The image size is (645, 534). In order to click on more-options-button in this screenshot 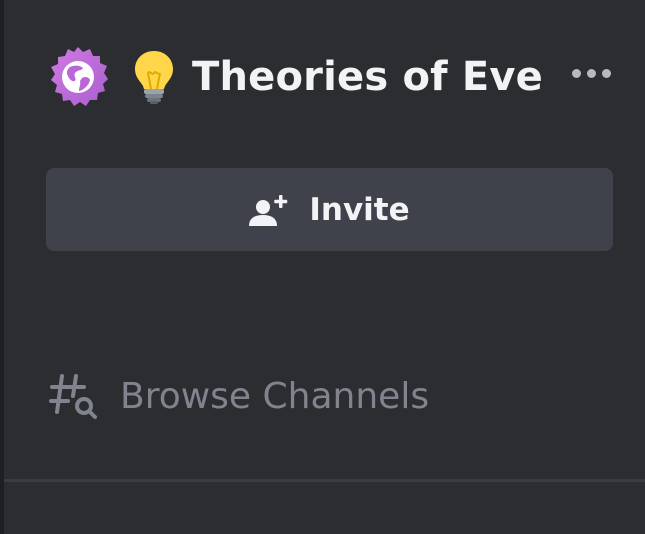, I will do `click(591, 73)`.